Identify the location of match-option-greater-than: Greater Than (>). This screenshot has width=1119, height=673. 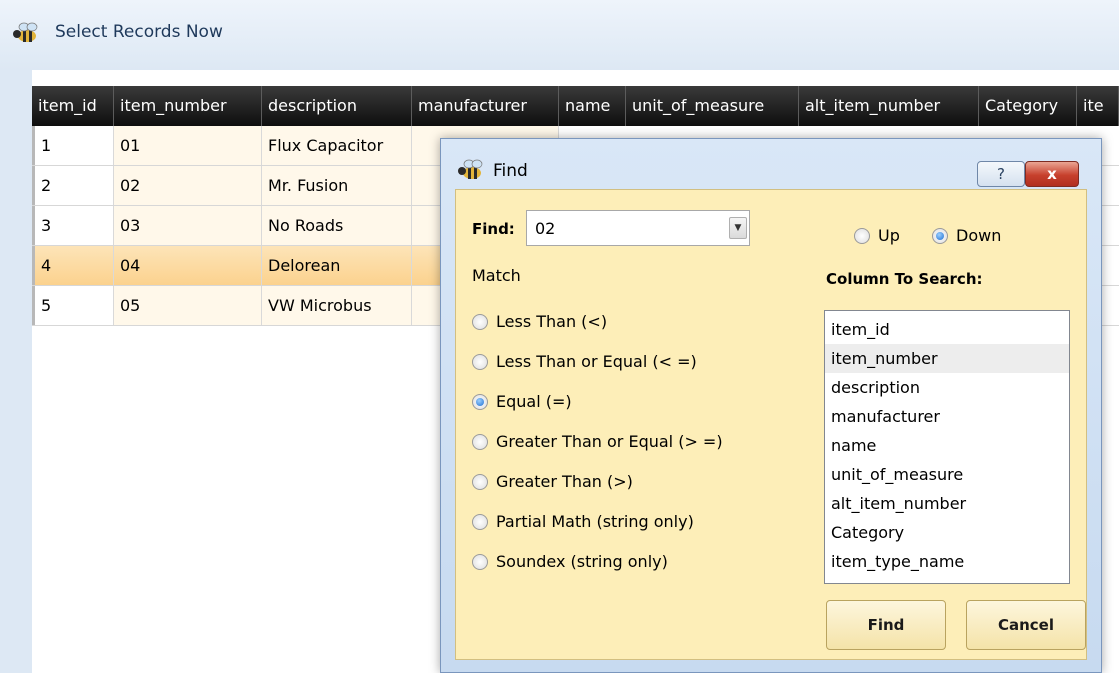
(552, 481).